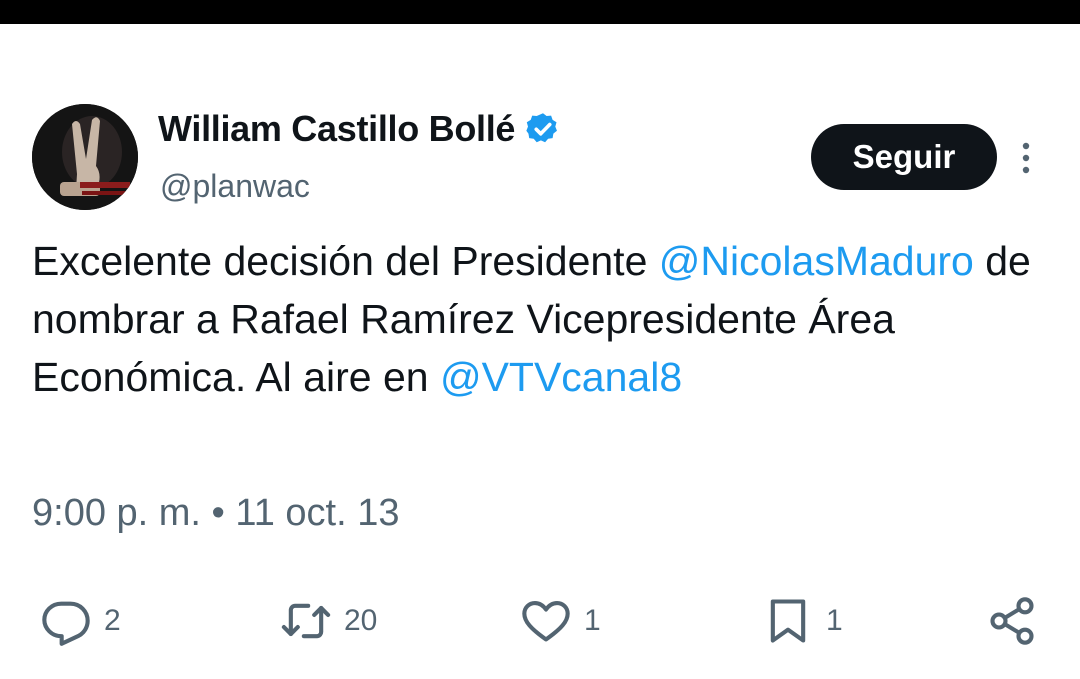 Image resolution: width=1080 pixels, height=679 pixels. I want to click on share-icon, so click(1012, 621).